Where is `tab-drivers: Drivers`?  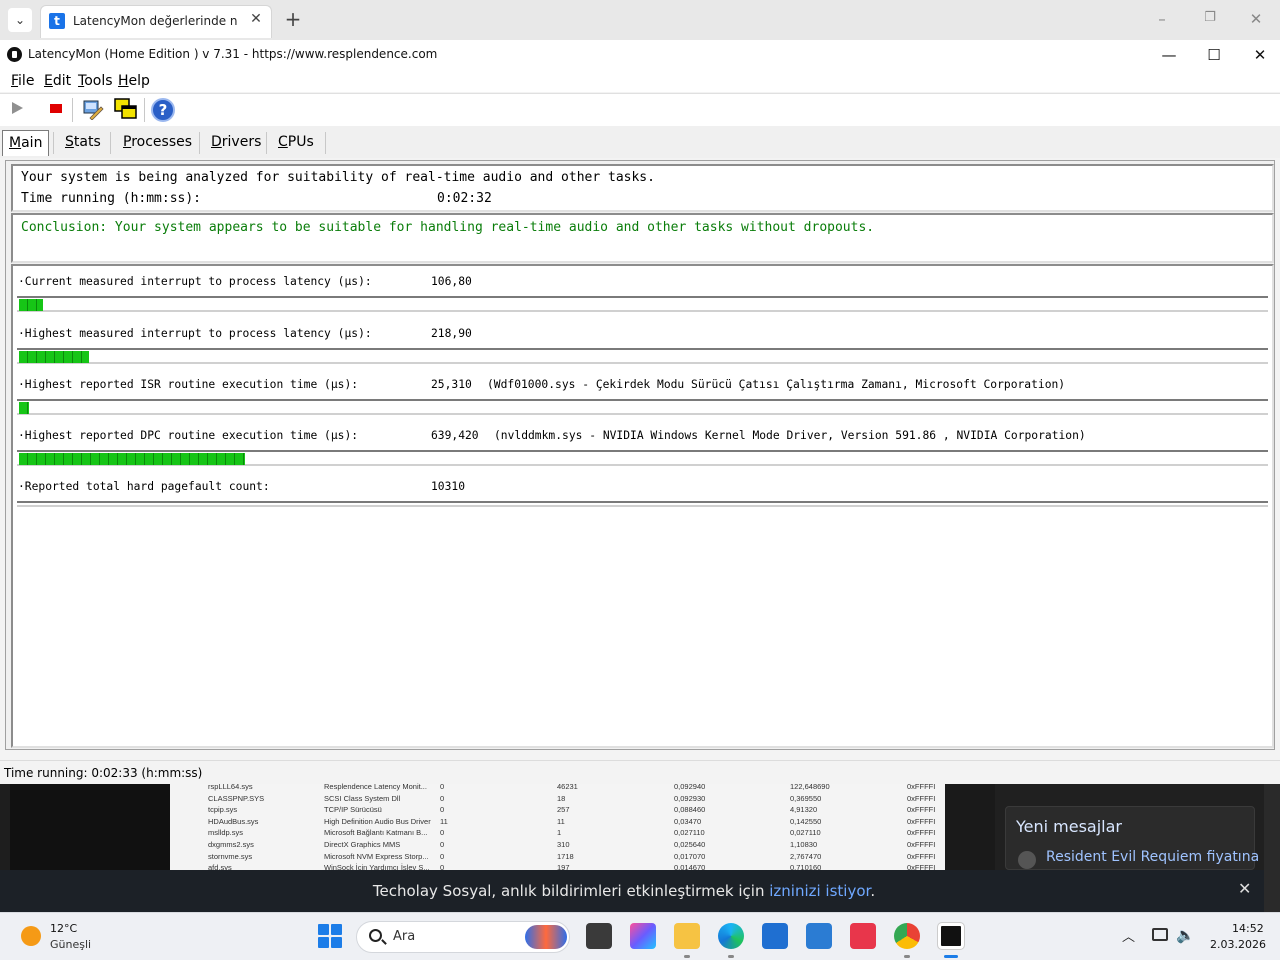
tab-drivers: Drivers is located at coordinates (236, 143).